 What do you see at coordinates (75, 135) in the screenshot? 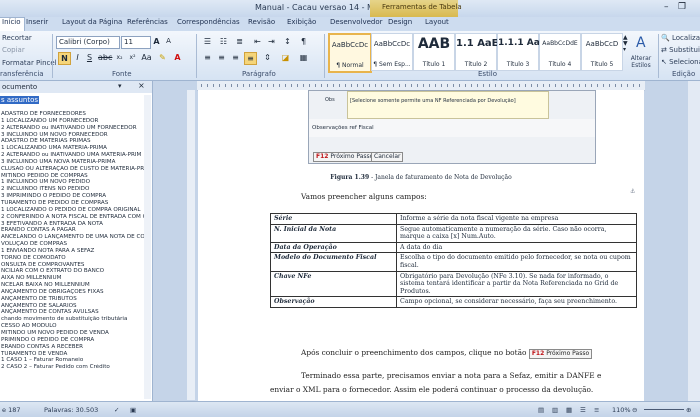
I see `nav-heading-item: 3 INCLUINDO UM NOVO FORNECEDOR` at bounding box center [75, 135].